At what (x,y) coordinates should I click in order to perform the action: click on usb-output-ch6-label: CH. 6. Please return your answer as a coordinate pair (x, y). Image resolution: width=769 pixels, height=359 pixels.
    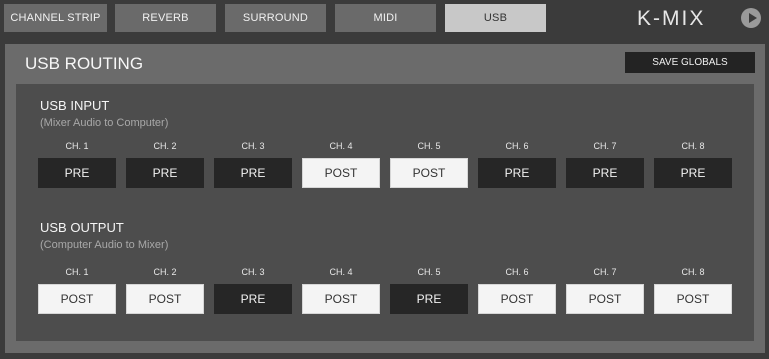
    Looking at the image, I should click on (517, 272).